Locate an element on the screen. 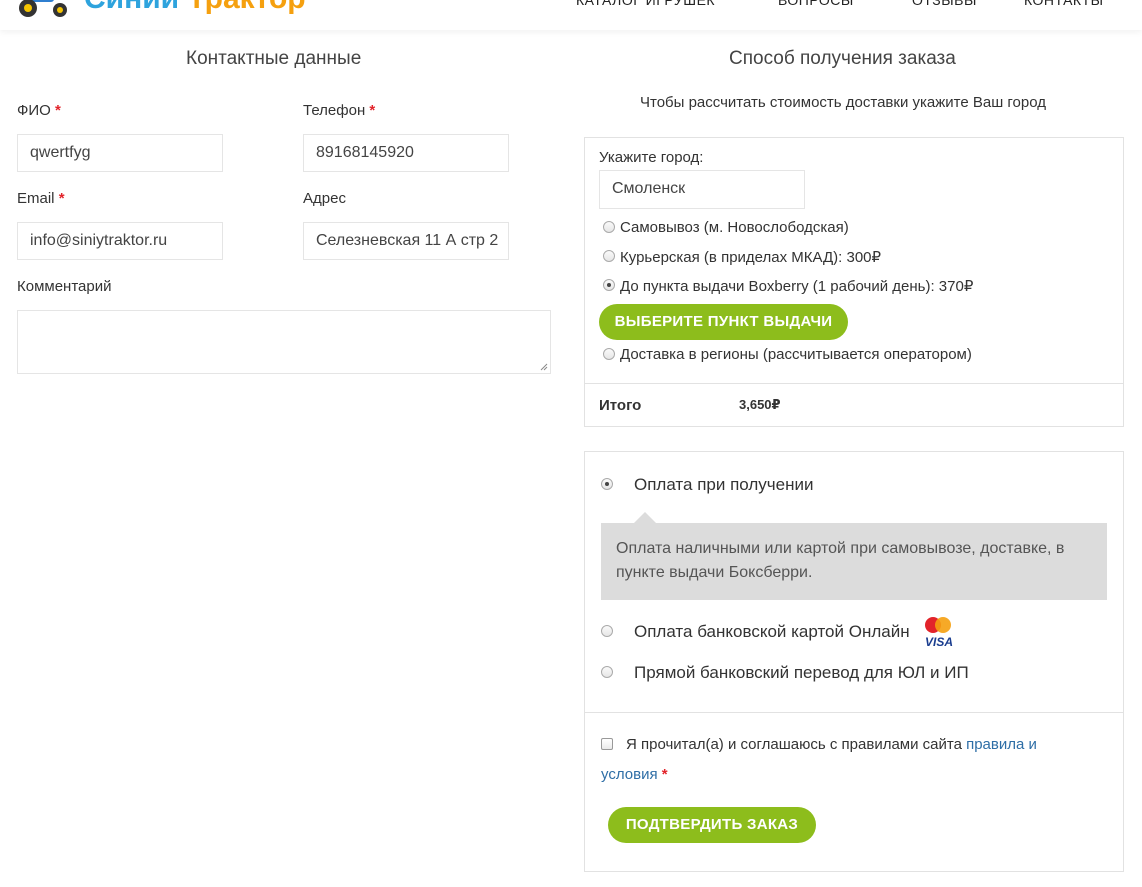 This screenshot has height=887, width=1142. city-label: Укажите город: is located at coordinates (651, 157).